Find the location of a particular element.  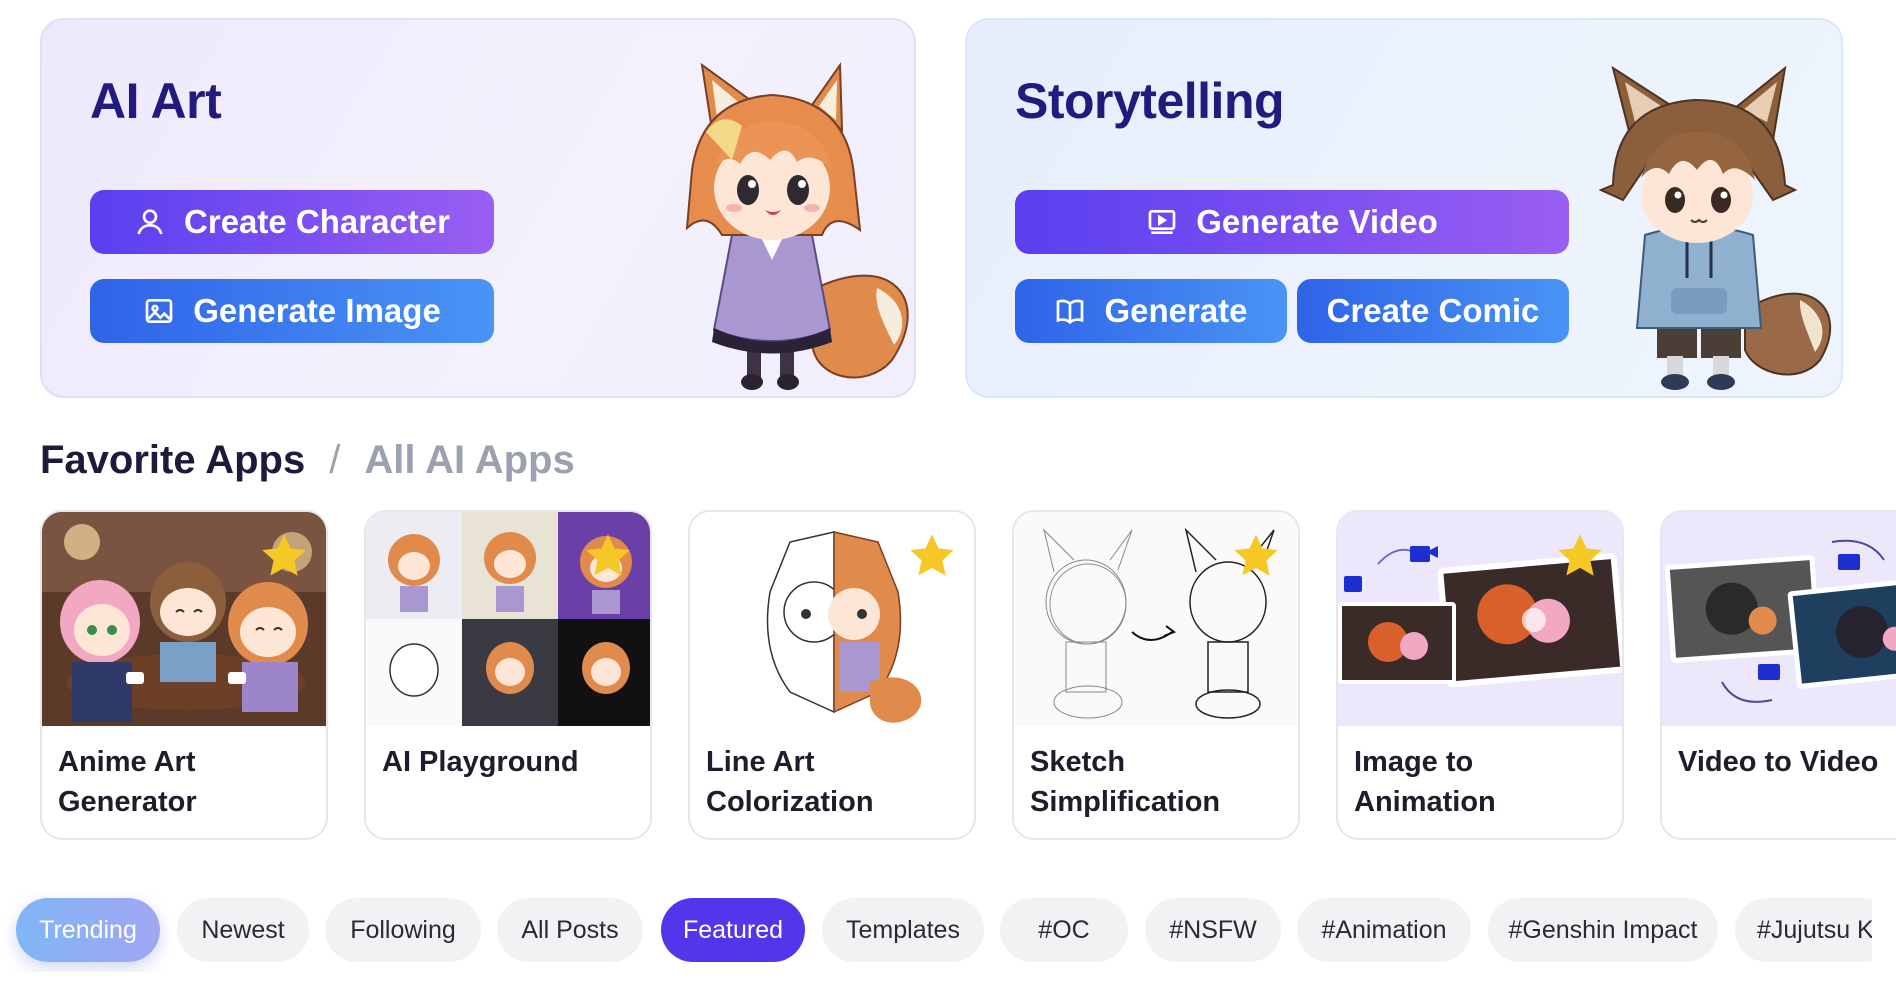

app-card-video-to-video: Video to Video is located at coordinates (1778, 675).